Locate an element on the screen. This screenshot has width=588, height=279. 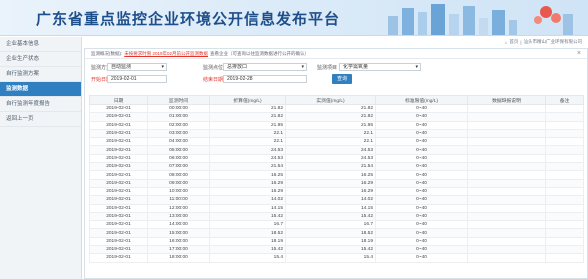
cell-time: 05:00:00 is located at coordinates (178, 150).